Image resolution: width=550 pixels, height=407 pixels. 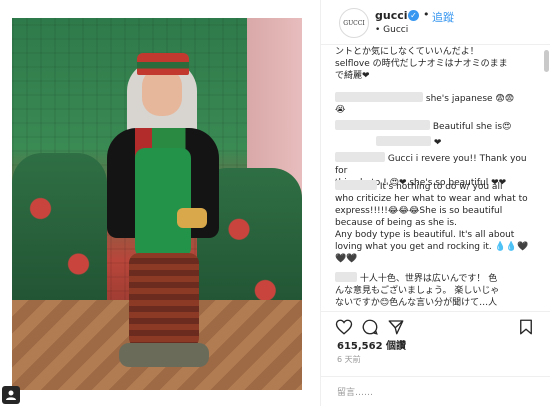 I want to click on comment-text: It's nothing to do w/ you all, so click(x=441, y=187).